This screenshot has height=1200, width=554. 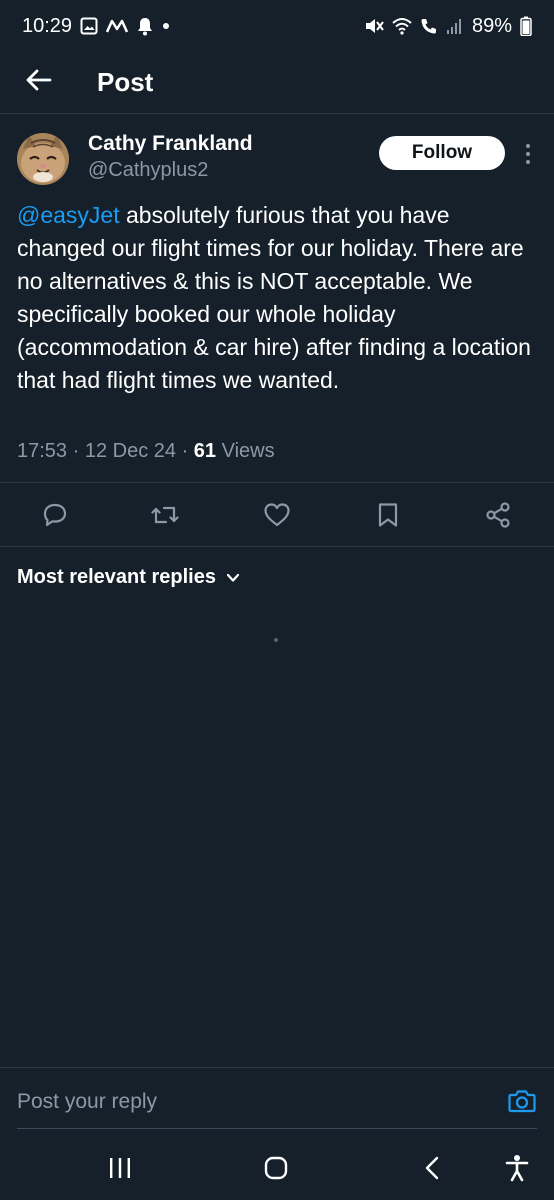 I want to click on reply-underline, so click(x=277, y=1128).